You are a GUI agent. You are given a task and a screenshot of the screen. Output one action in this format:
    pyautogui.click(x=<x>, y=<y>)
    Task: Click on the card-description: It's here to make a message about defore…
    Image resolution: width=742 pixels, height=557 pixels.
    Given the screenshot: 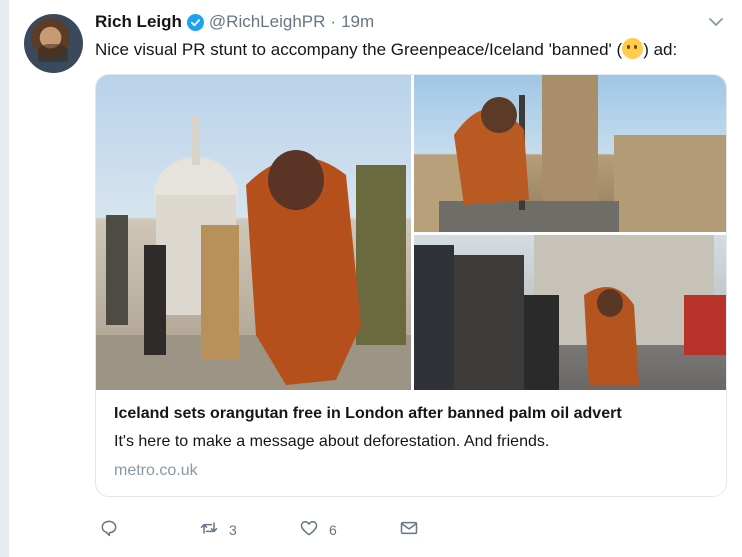 What is the action you would take?
    pyautogui.click(x=332, y=441)
    